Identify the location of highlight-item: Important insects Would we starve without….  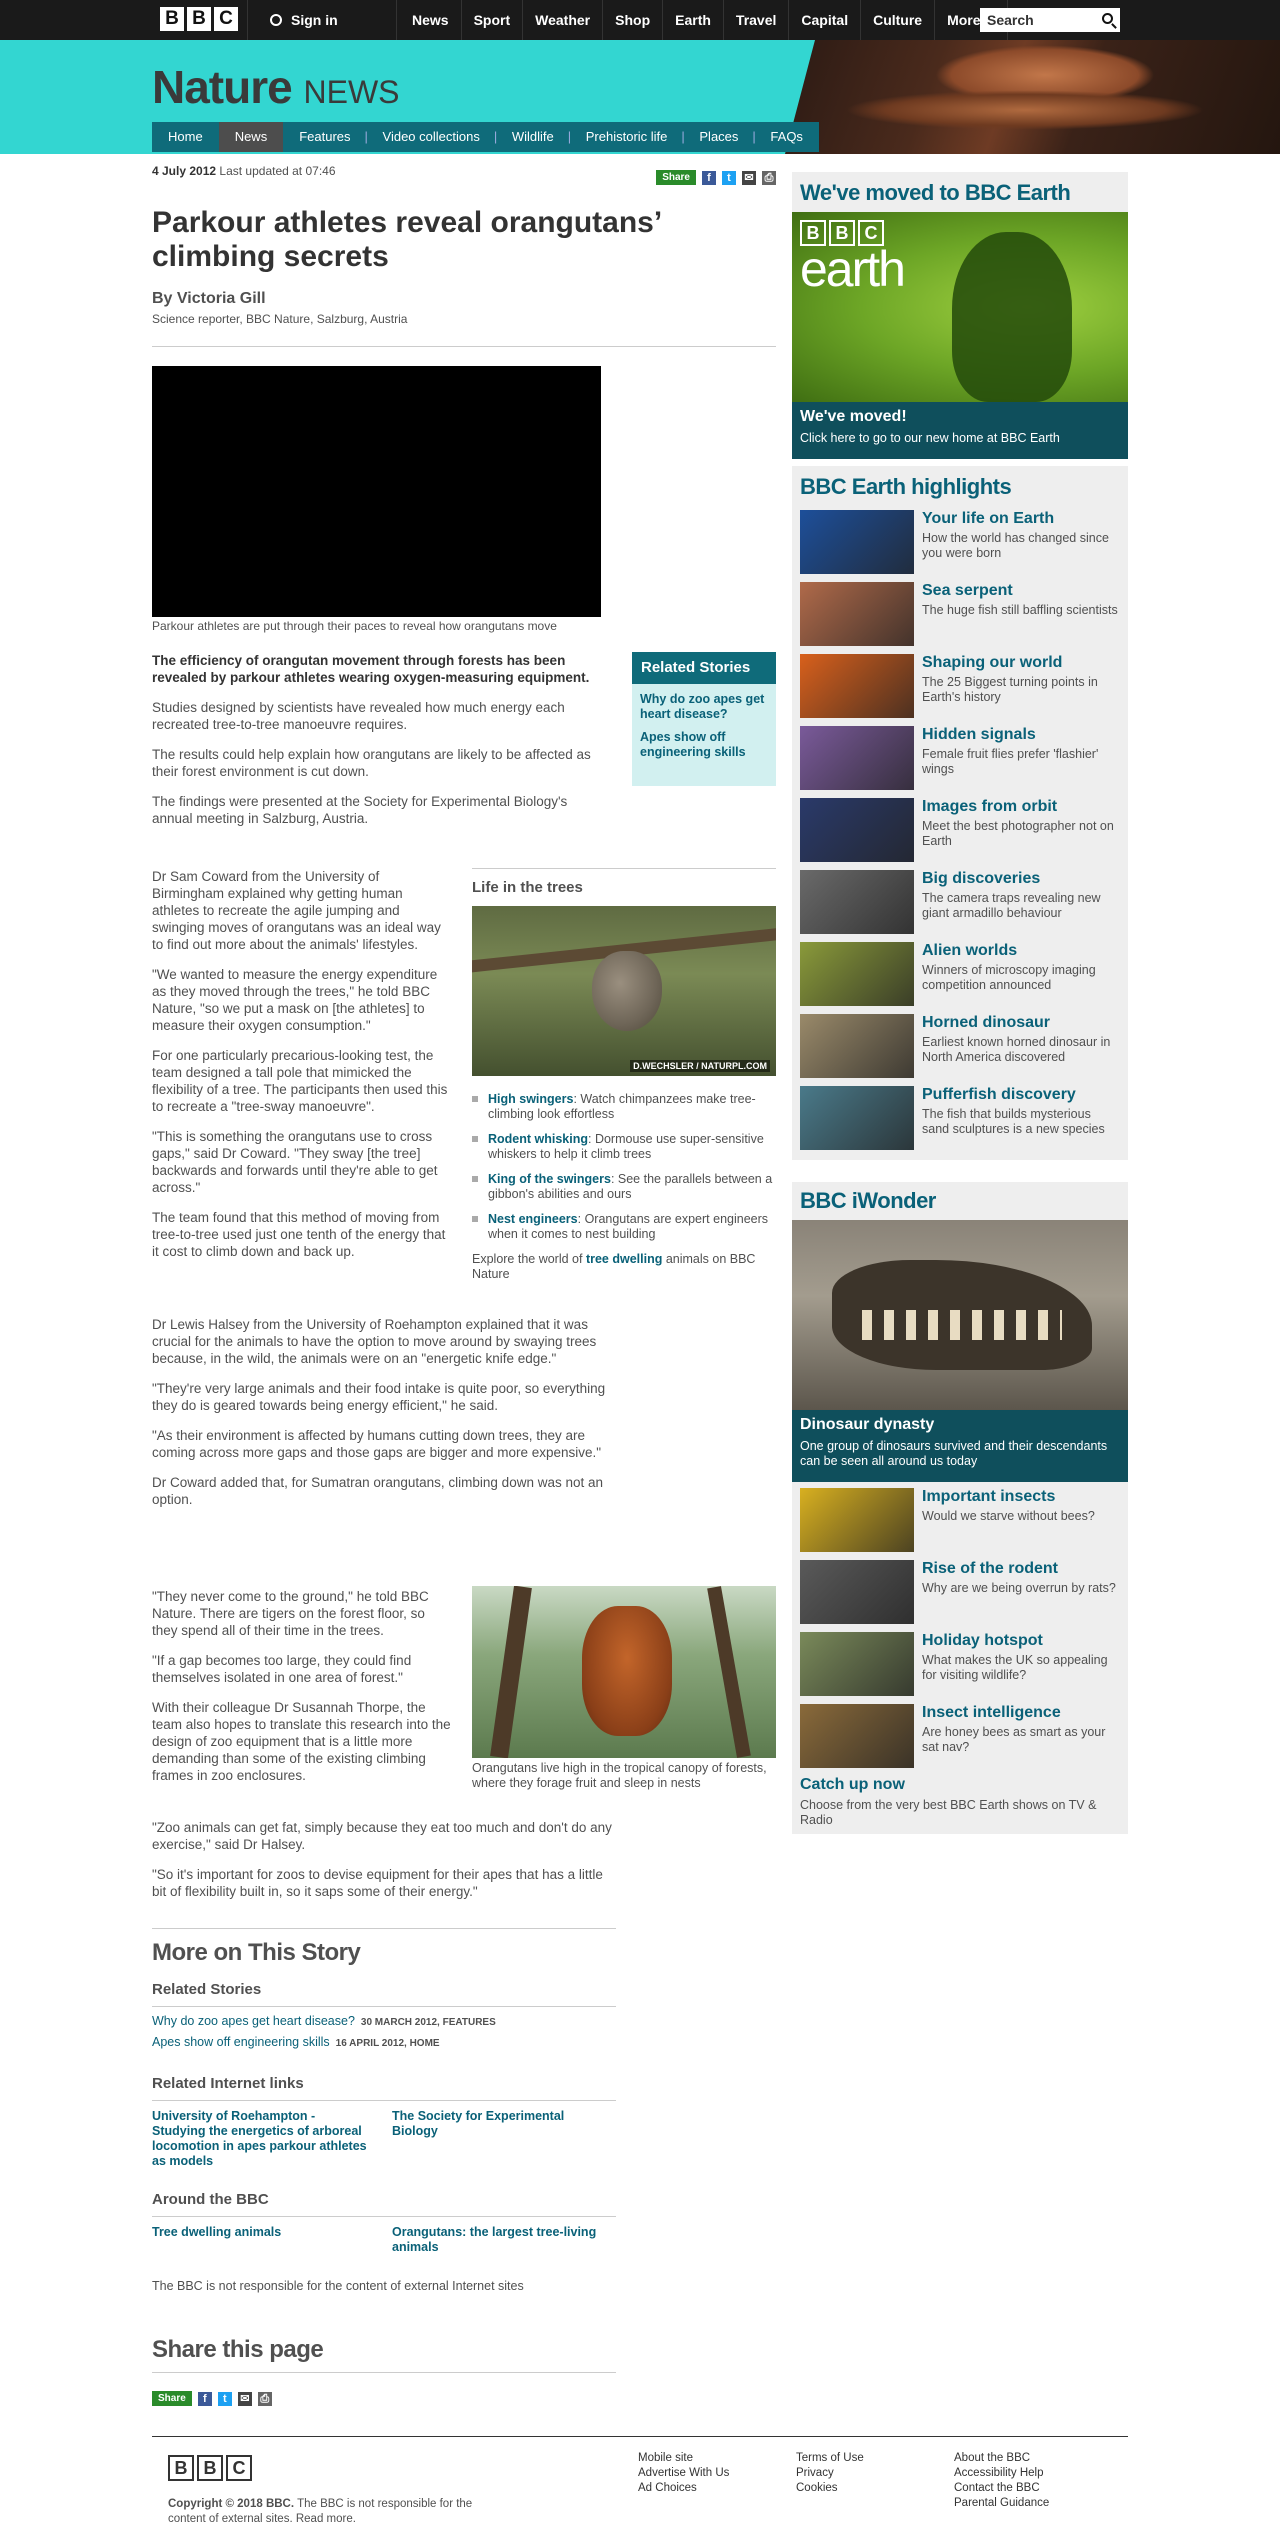
(960, 1524).